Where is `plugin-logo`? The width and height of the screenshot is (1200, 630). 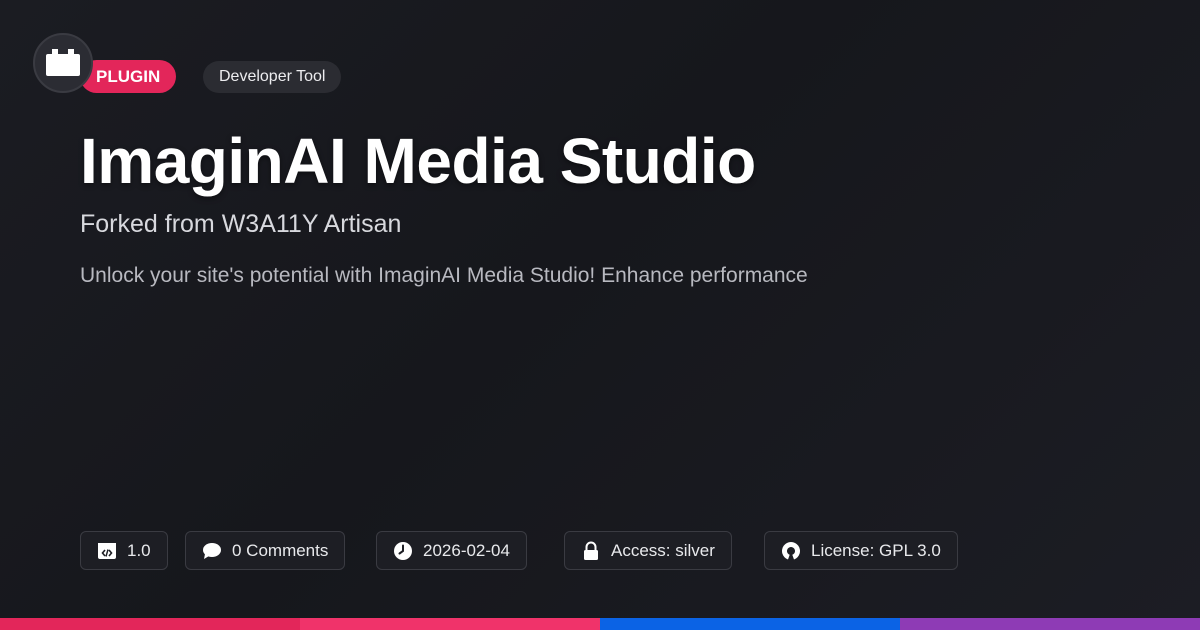
plugin-logo is located at coordinates (63, 63).